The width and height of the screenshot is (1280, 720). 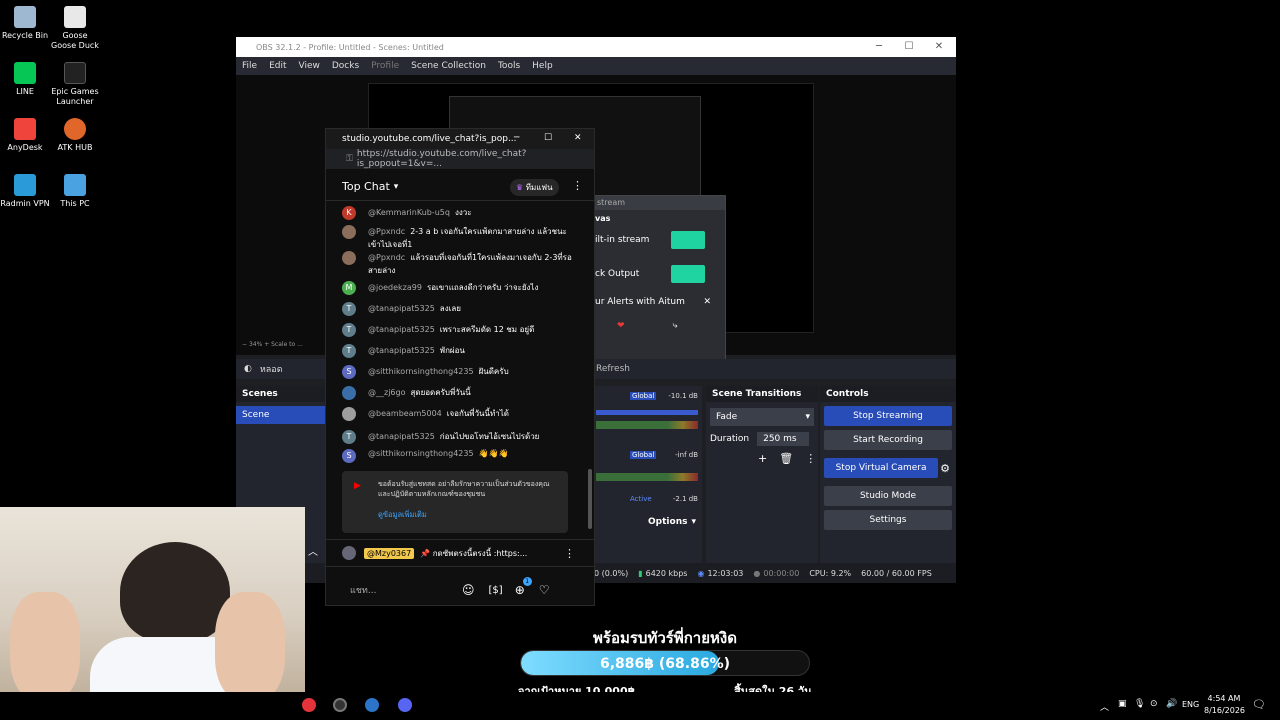 What do you see at coordinates (75, 191) in the screenshot?
I see `desktop-icon-this-pc: This PC` at bounding box center [75, 191].